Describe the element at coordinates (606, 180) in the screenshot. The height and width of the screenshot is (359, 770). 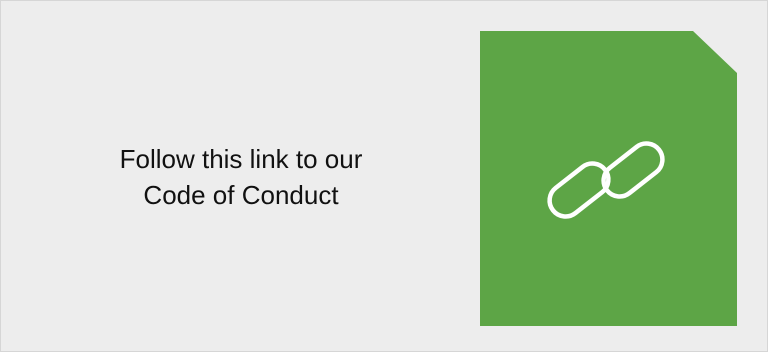
I see `link-icon` at that location.